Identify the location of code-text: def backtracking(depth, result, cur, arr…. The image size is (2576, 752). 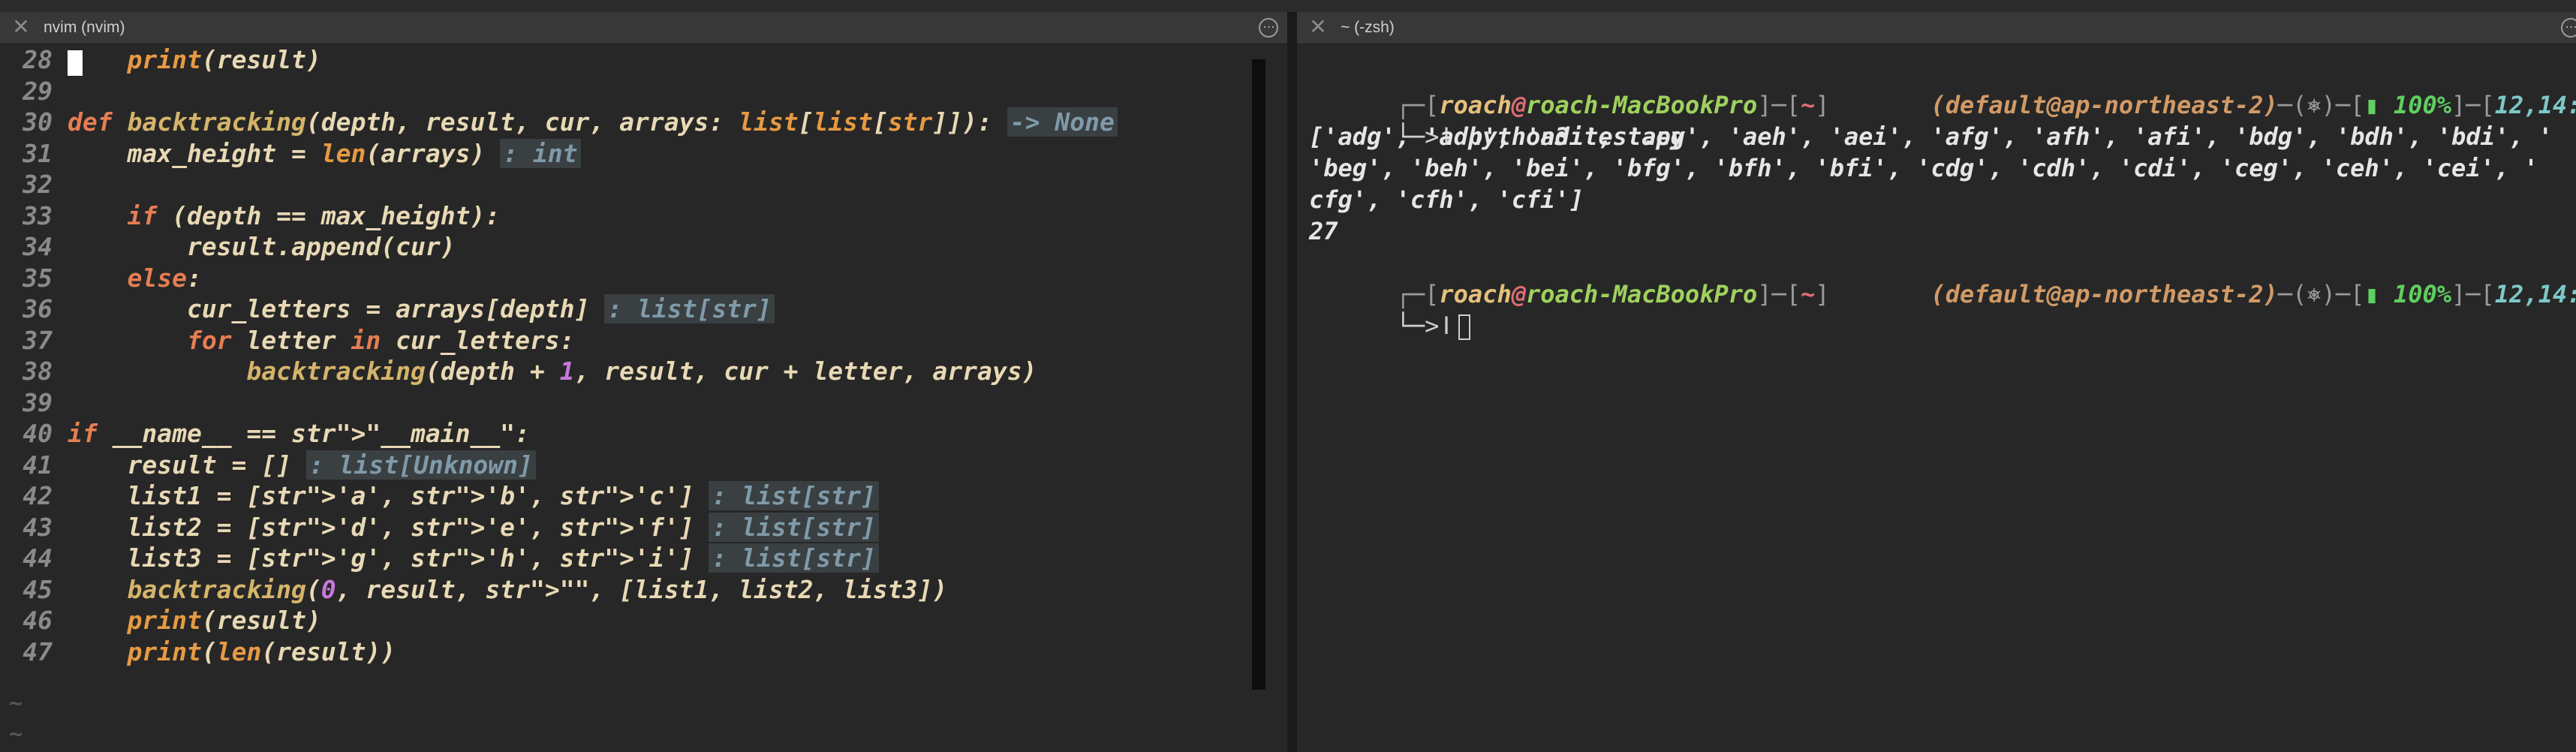
(593, 122).